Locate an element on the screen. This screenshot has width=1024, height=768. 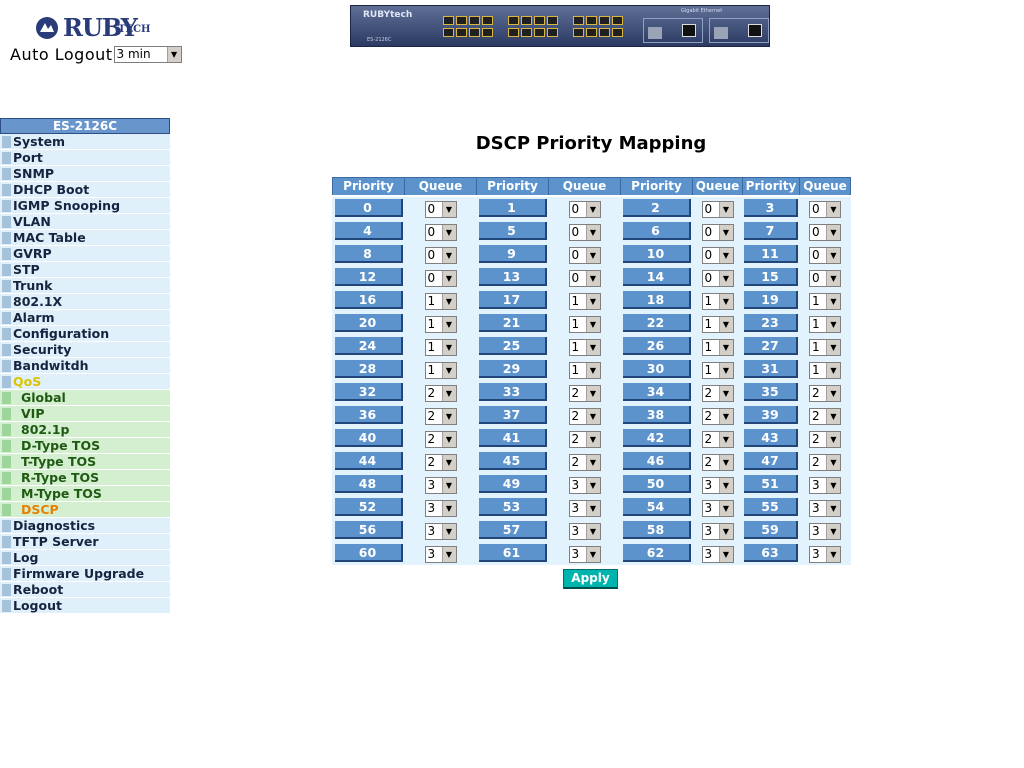
submenu-item-vip: VIP is located at coordinates (85, 414).